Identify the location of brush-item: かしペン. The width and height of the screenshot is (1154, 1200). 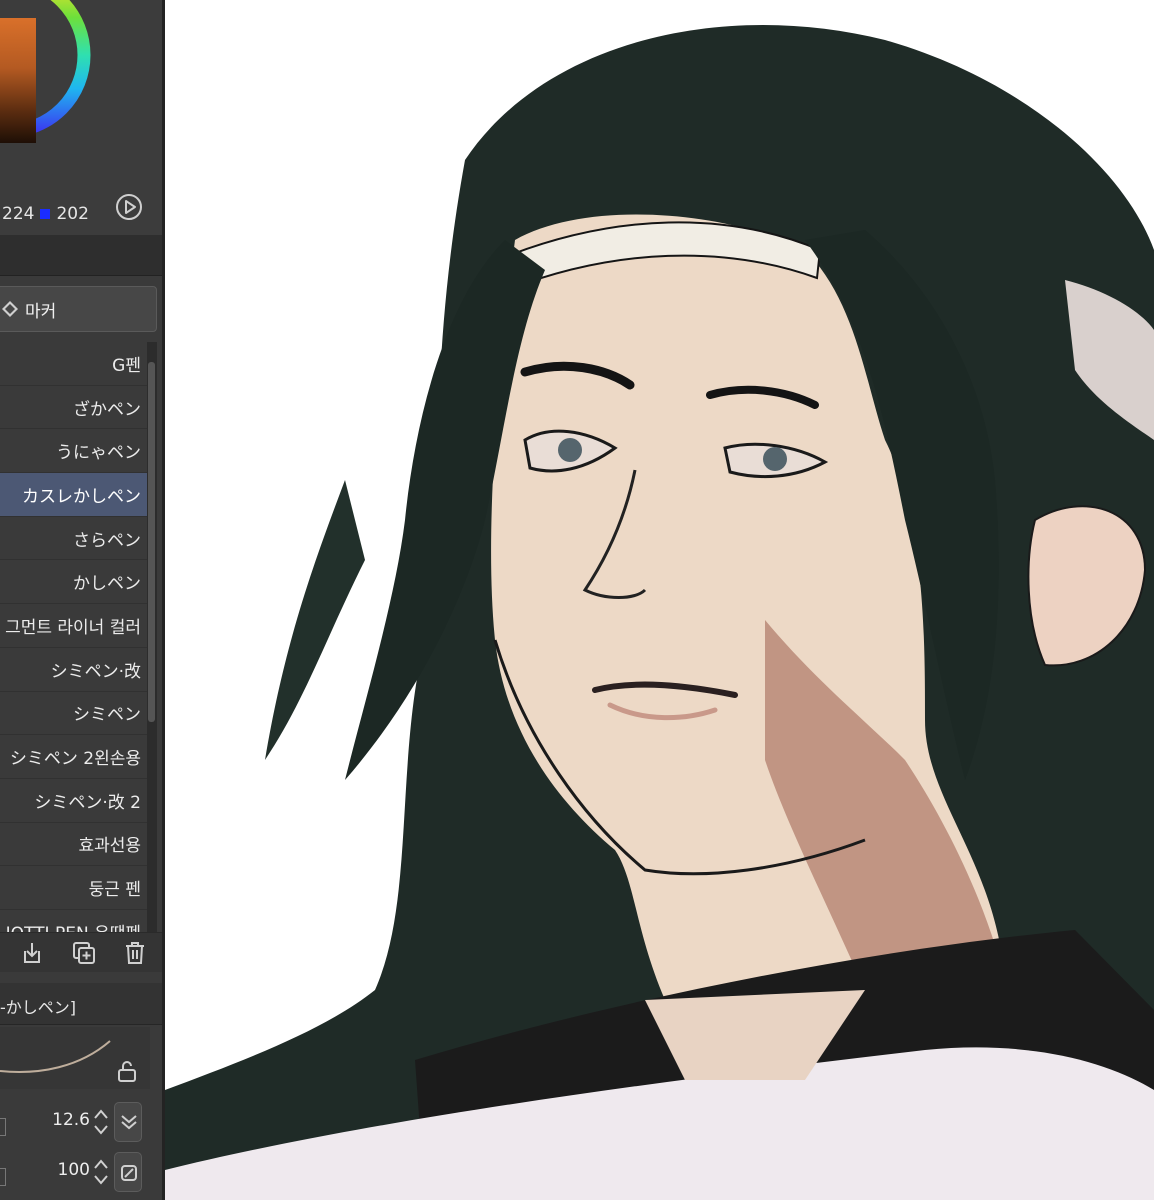
(73, 582).